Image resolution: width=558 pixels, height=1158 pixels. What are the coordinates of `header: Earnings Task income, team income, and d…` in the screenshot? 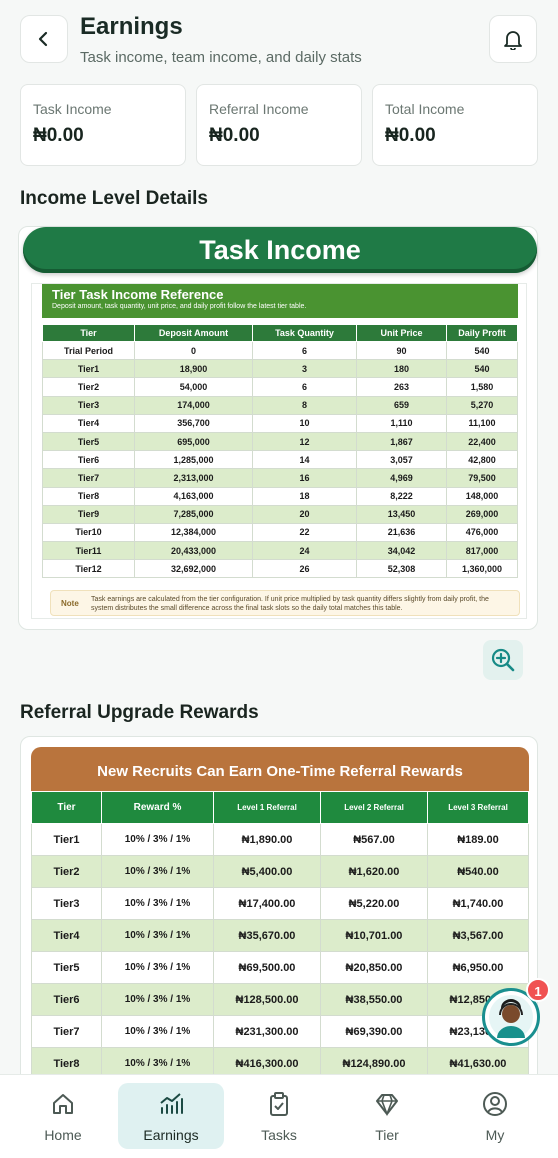 It's located at (279, 40).